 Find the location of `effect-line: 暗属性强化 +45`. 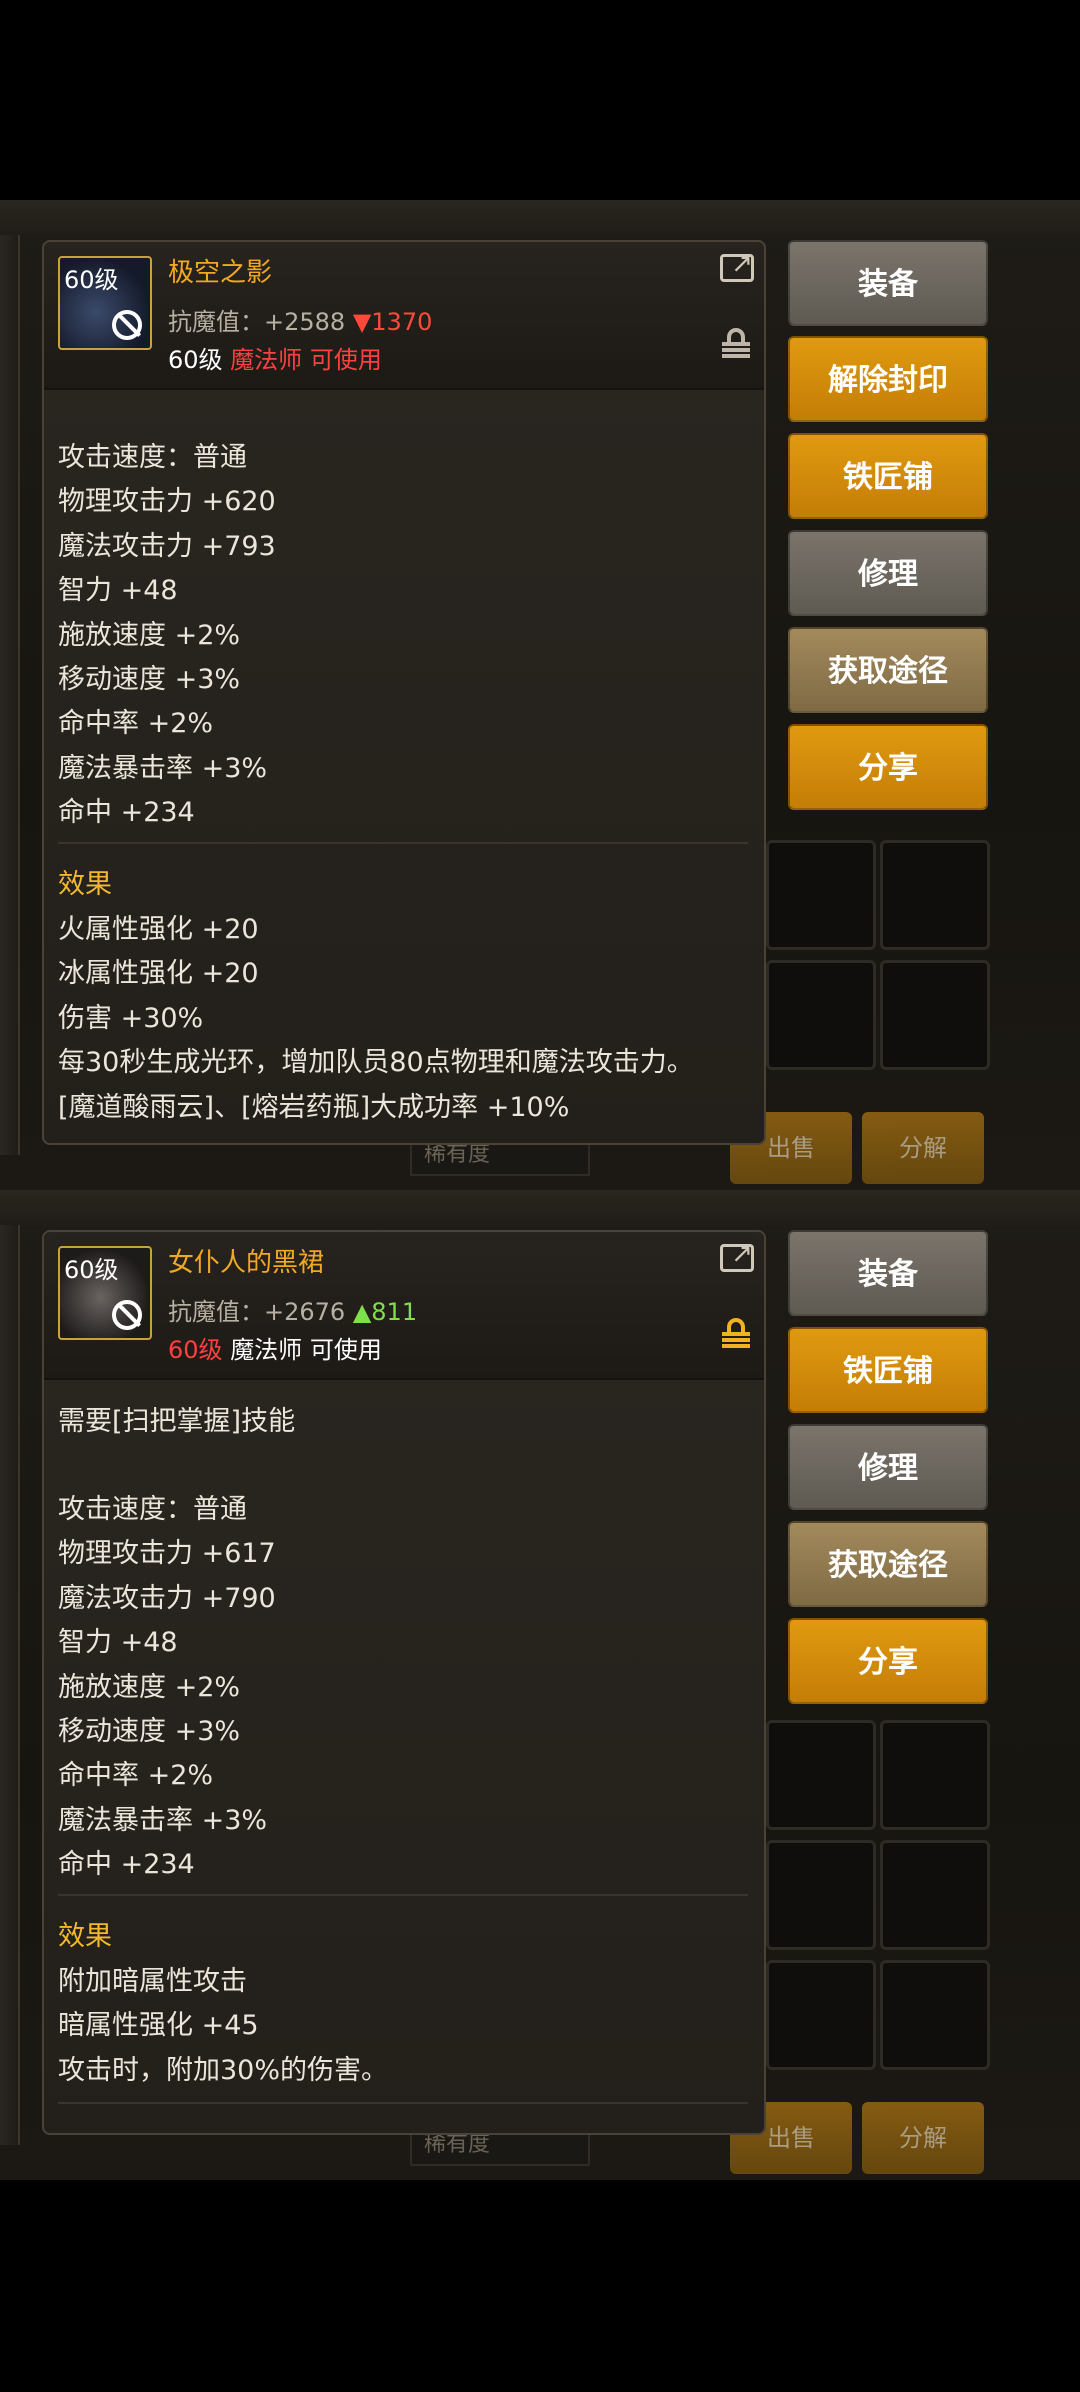

effect-line: 暗属性强化 +45 is located at coordinates (158, 2026).